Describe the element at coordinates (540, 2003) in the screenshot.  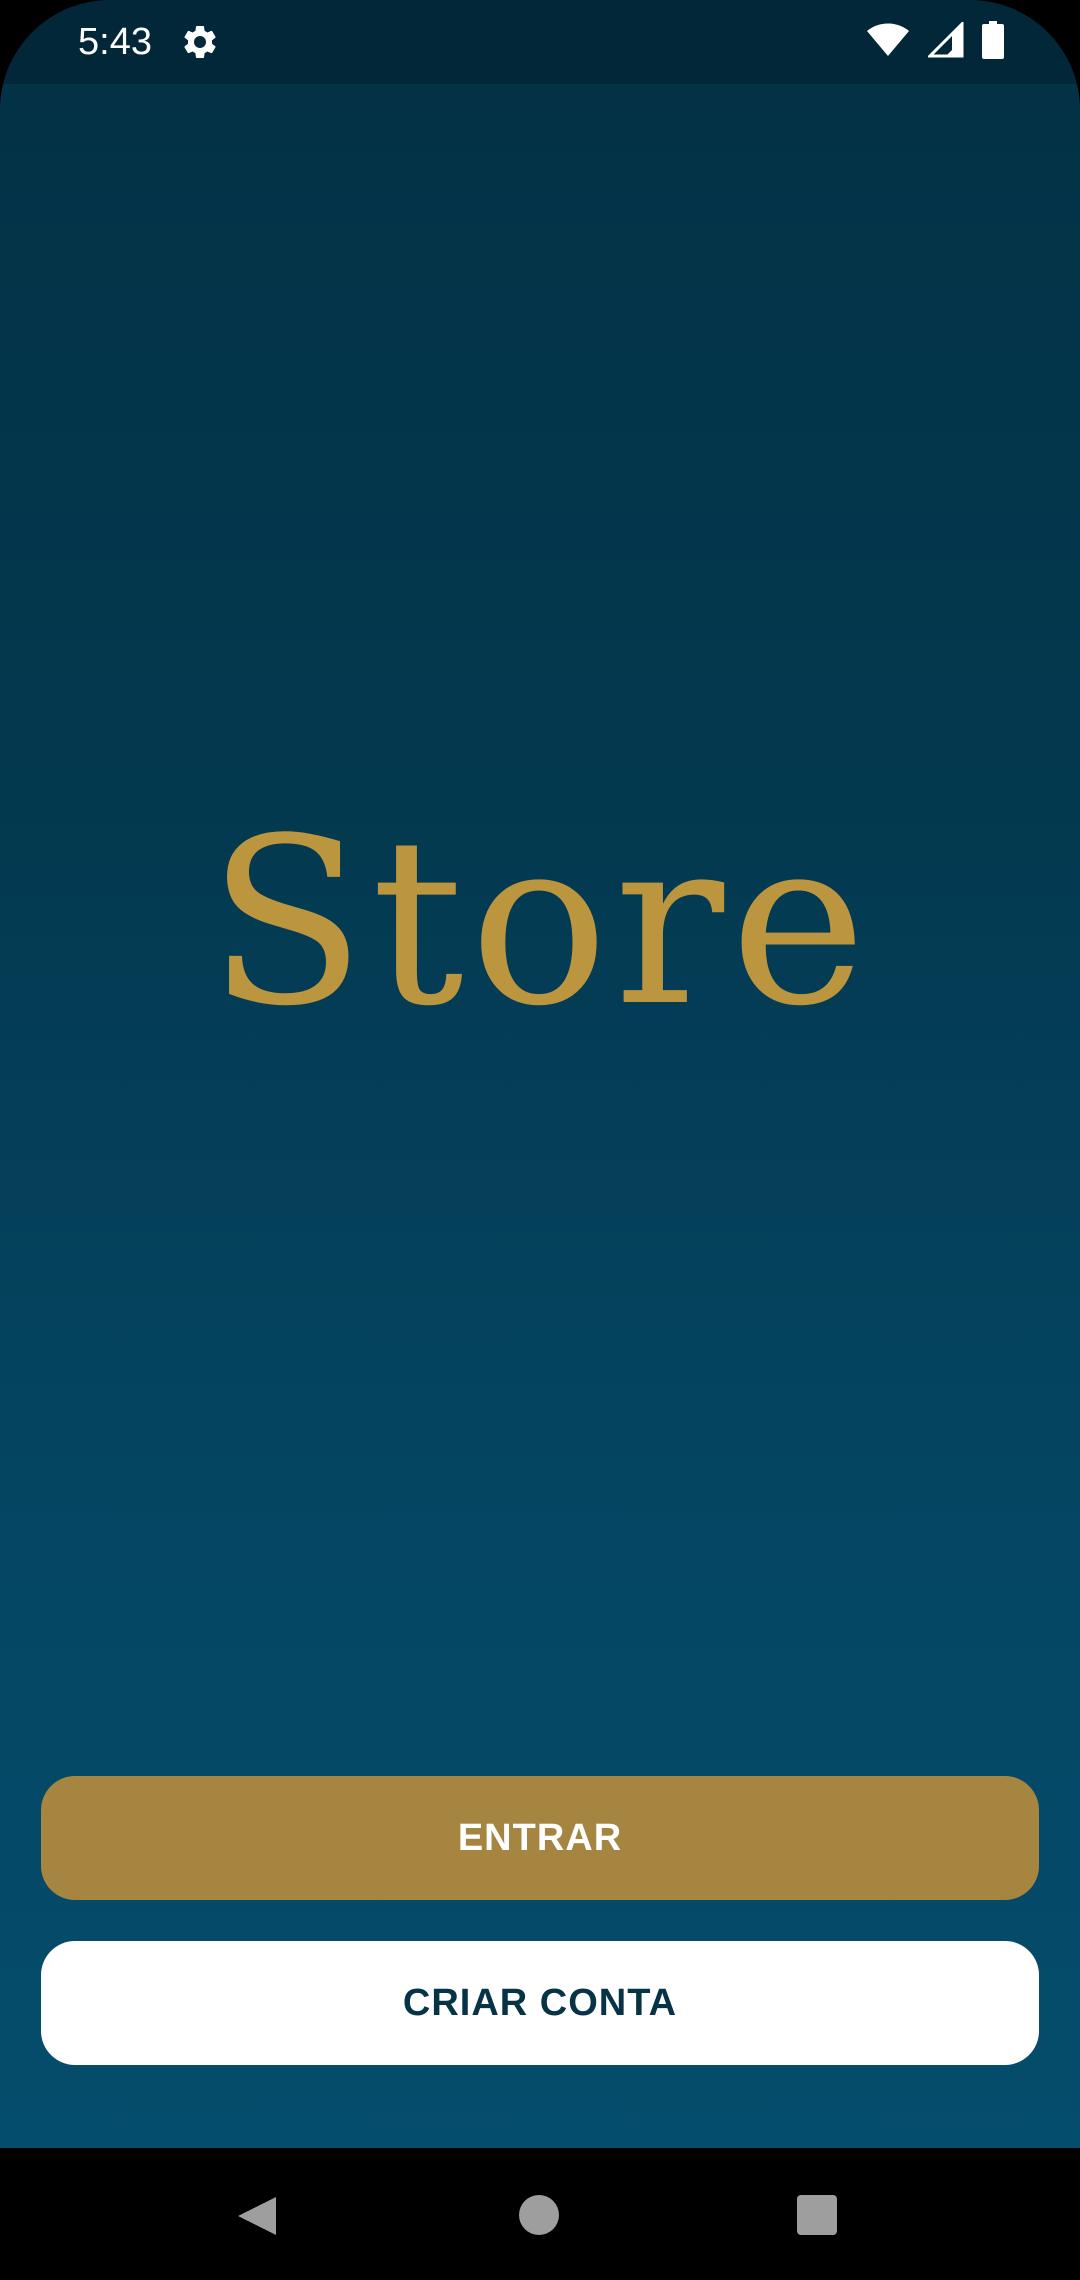
I see `create-account-button: CRIAR CONTA` at that location.